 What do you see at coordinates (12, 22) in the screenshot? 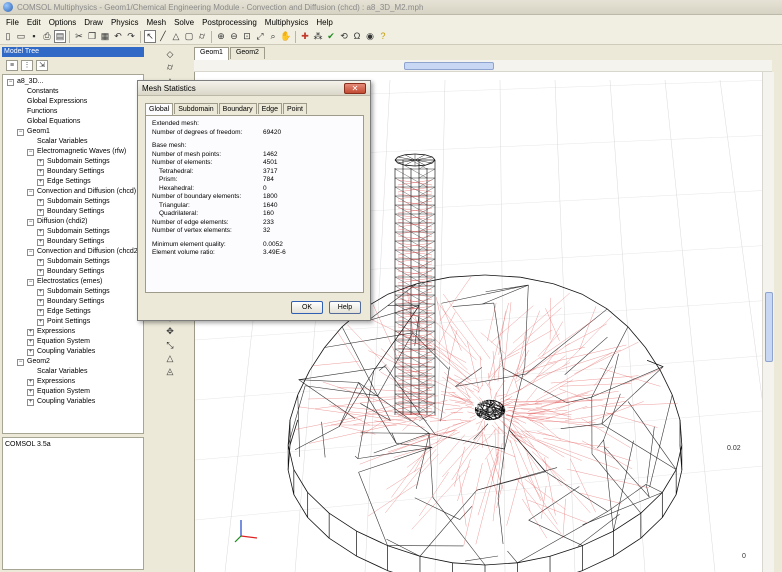
I see `menu-file: File` at bounding box center [12, 22].